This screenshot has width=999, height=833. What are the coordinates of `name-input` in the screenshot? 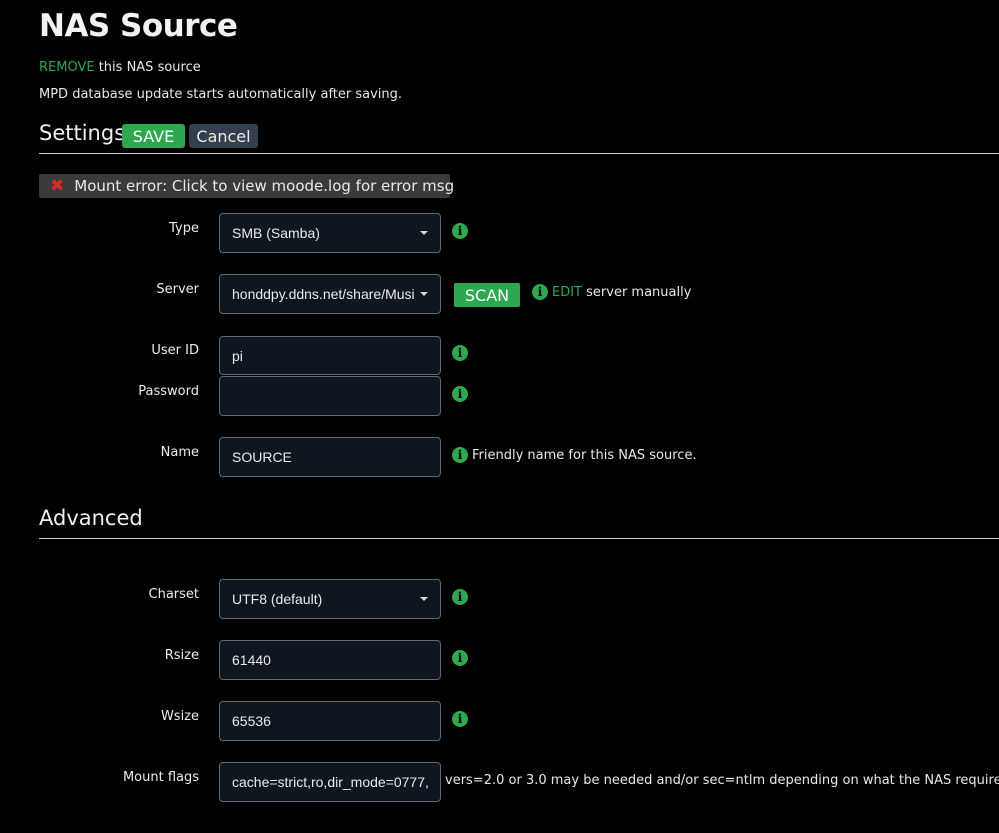 It's located at (330, 457).